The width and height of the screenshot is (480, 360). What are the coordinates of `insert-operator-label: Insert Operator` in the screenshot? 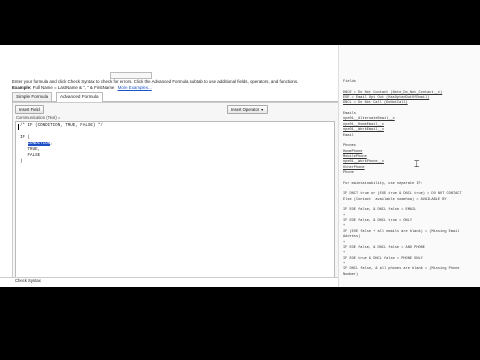 It's located at (245, 109).